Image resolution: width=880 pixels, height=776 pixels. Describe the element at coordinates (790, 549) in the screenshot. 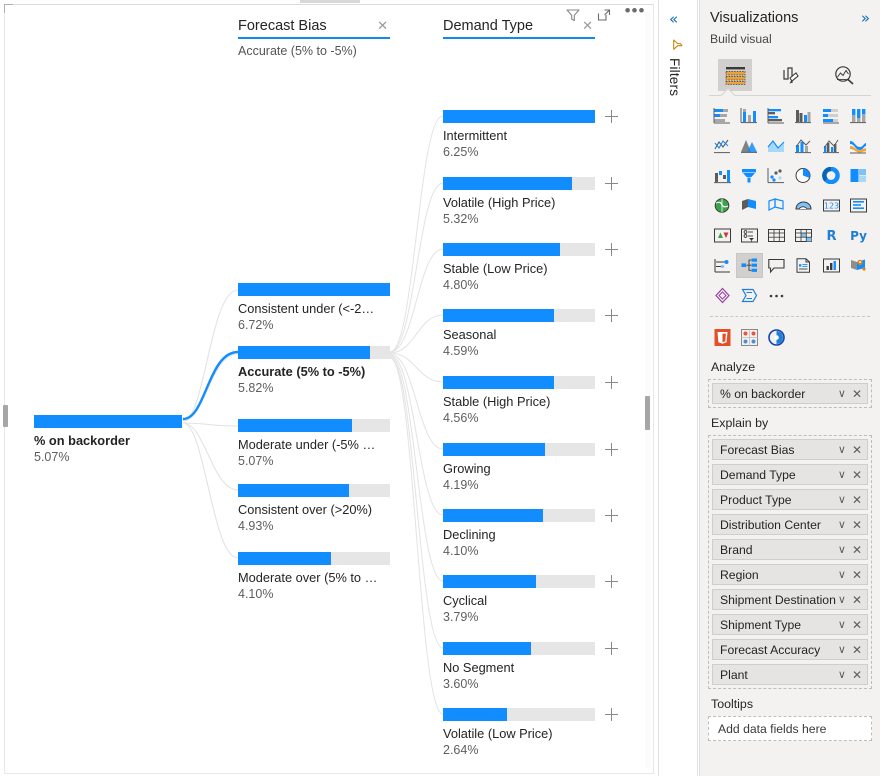

I see `field-chip-brand: Brand ∨ ✕` at that location.